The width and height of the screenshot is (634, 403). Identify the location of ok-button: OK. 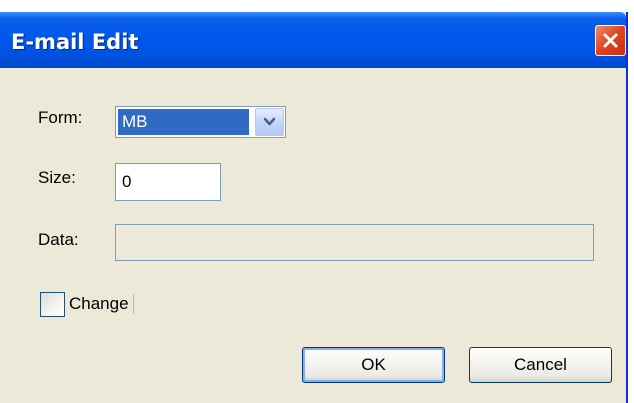
(373, 365).